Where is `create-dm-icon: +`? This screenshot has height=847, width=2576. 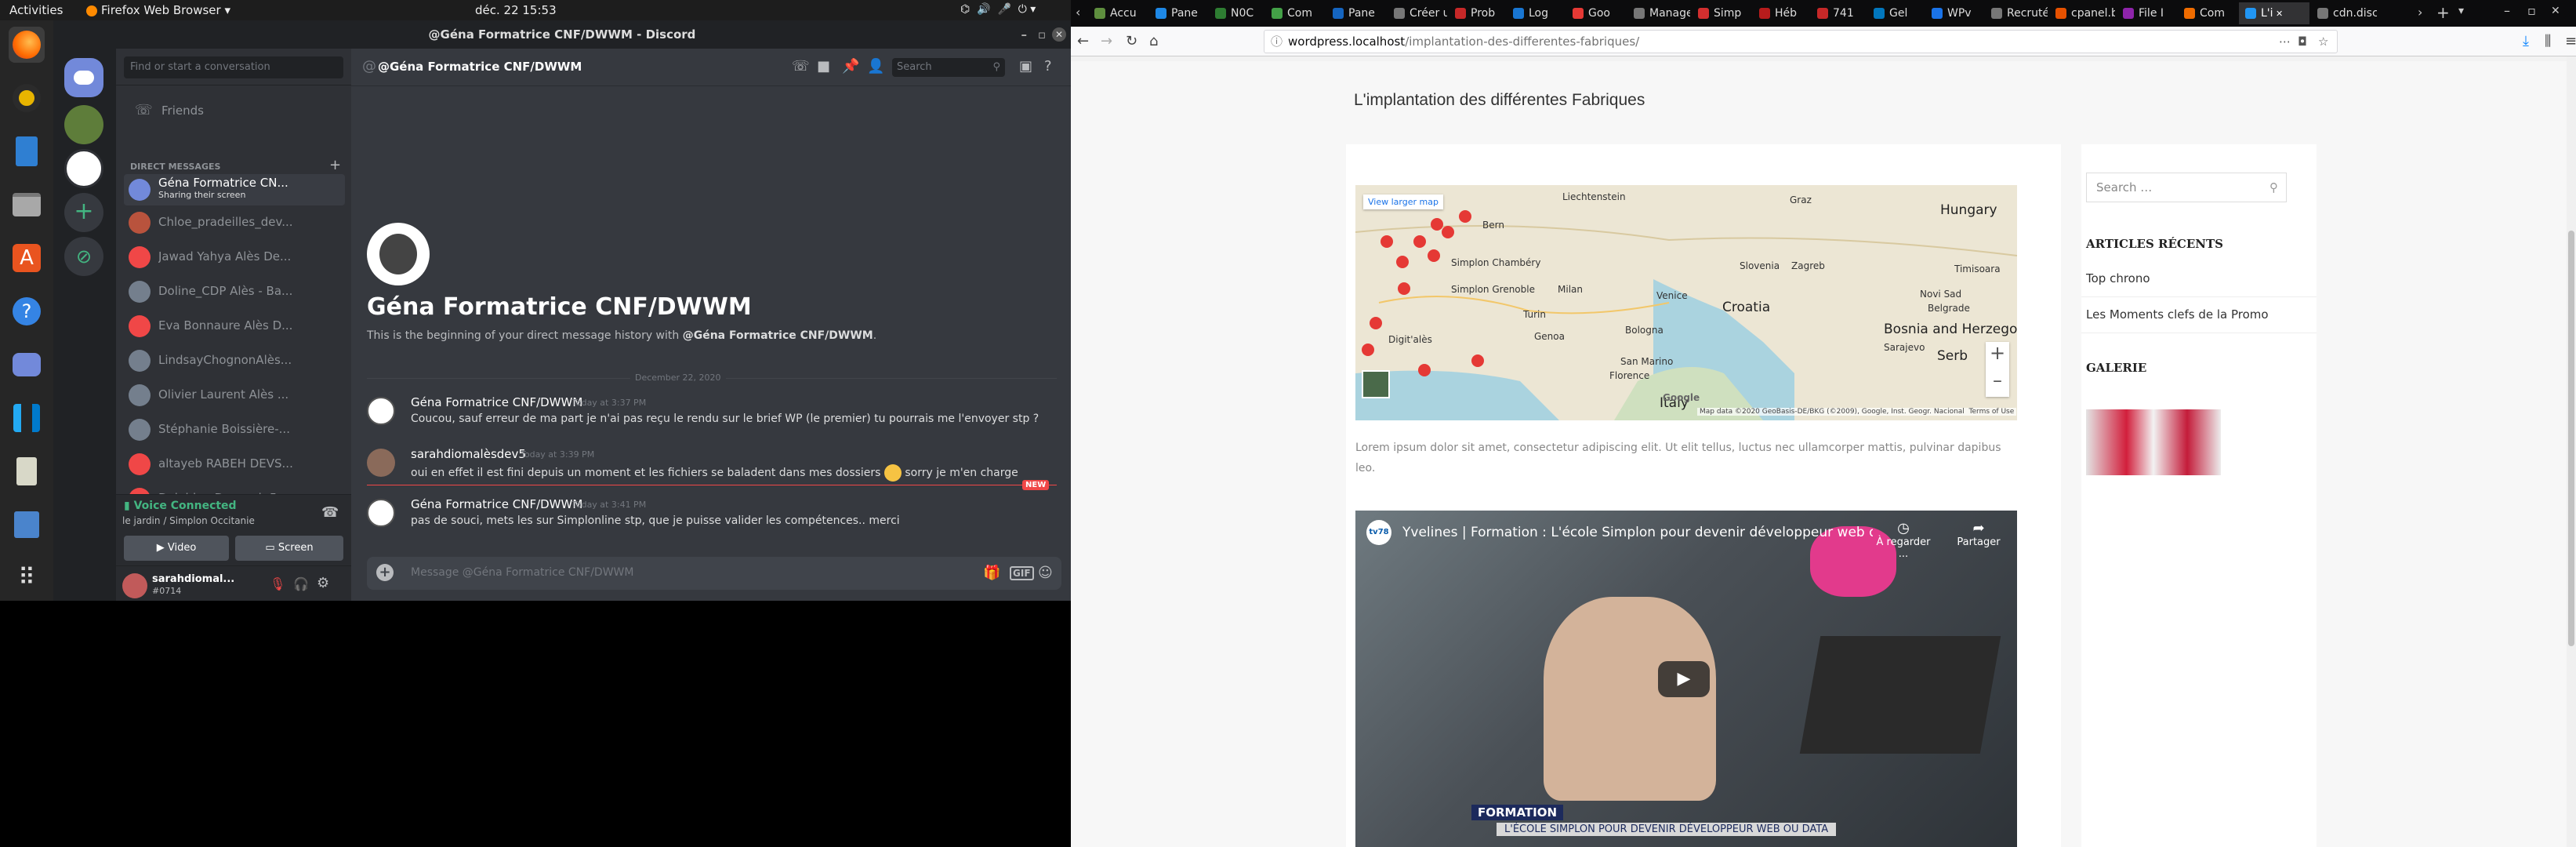 create-dm-icon: + is located at coordinates (335, 165).